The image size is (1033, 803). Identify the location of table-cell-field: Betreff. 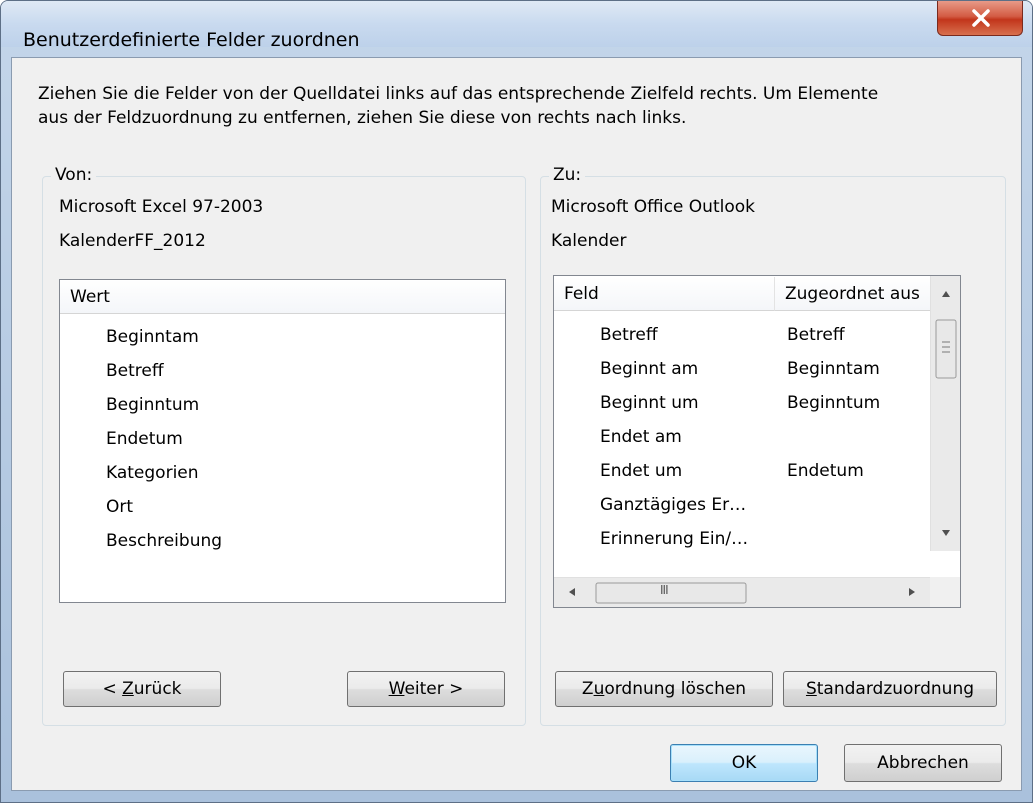
(629, 335).